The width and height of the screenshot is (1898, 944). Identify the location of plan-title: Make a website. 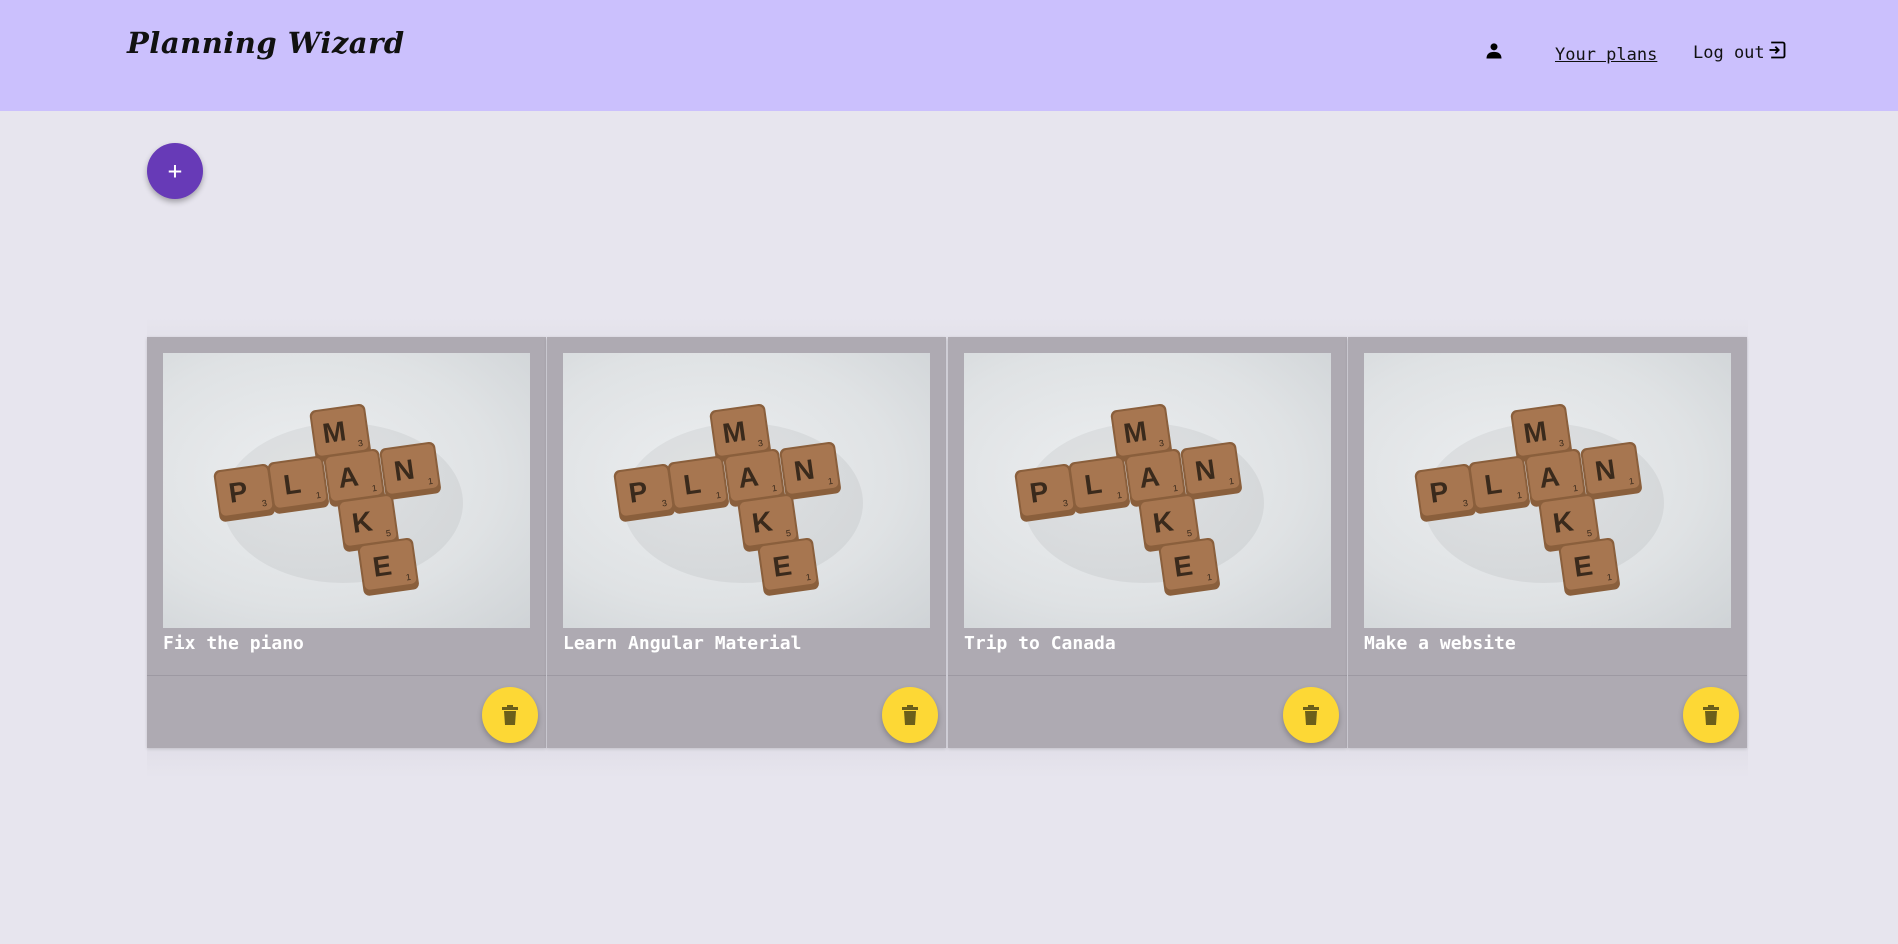
(1440, 643).